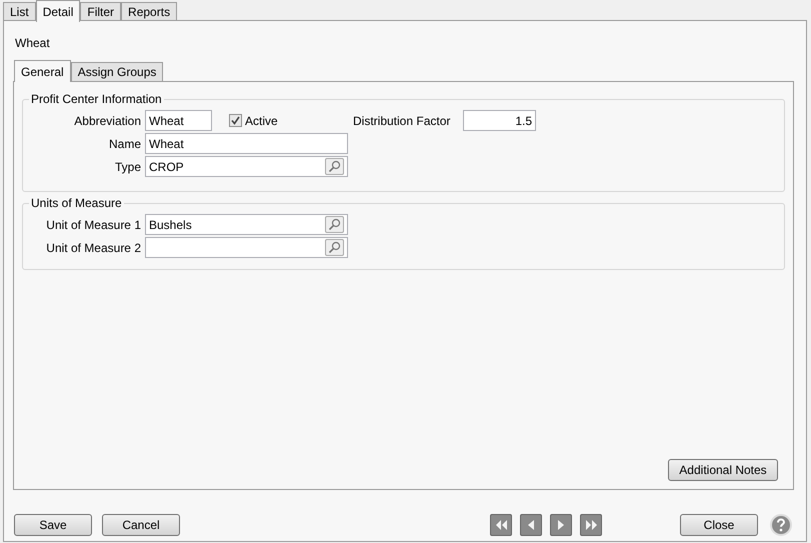 The width and height of the screenshot is (811, 543). Describe the element at coordinates (719, 525) in the screenshot. I see `close-button: Close` at that location.